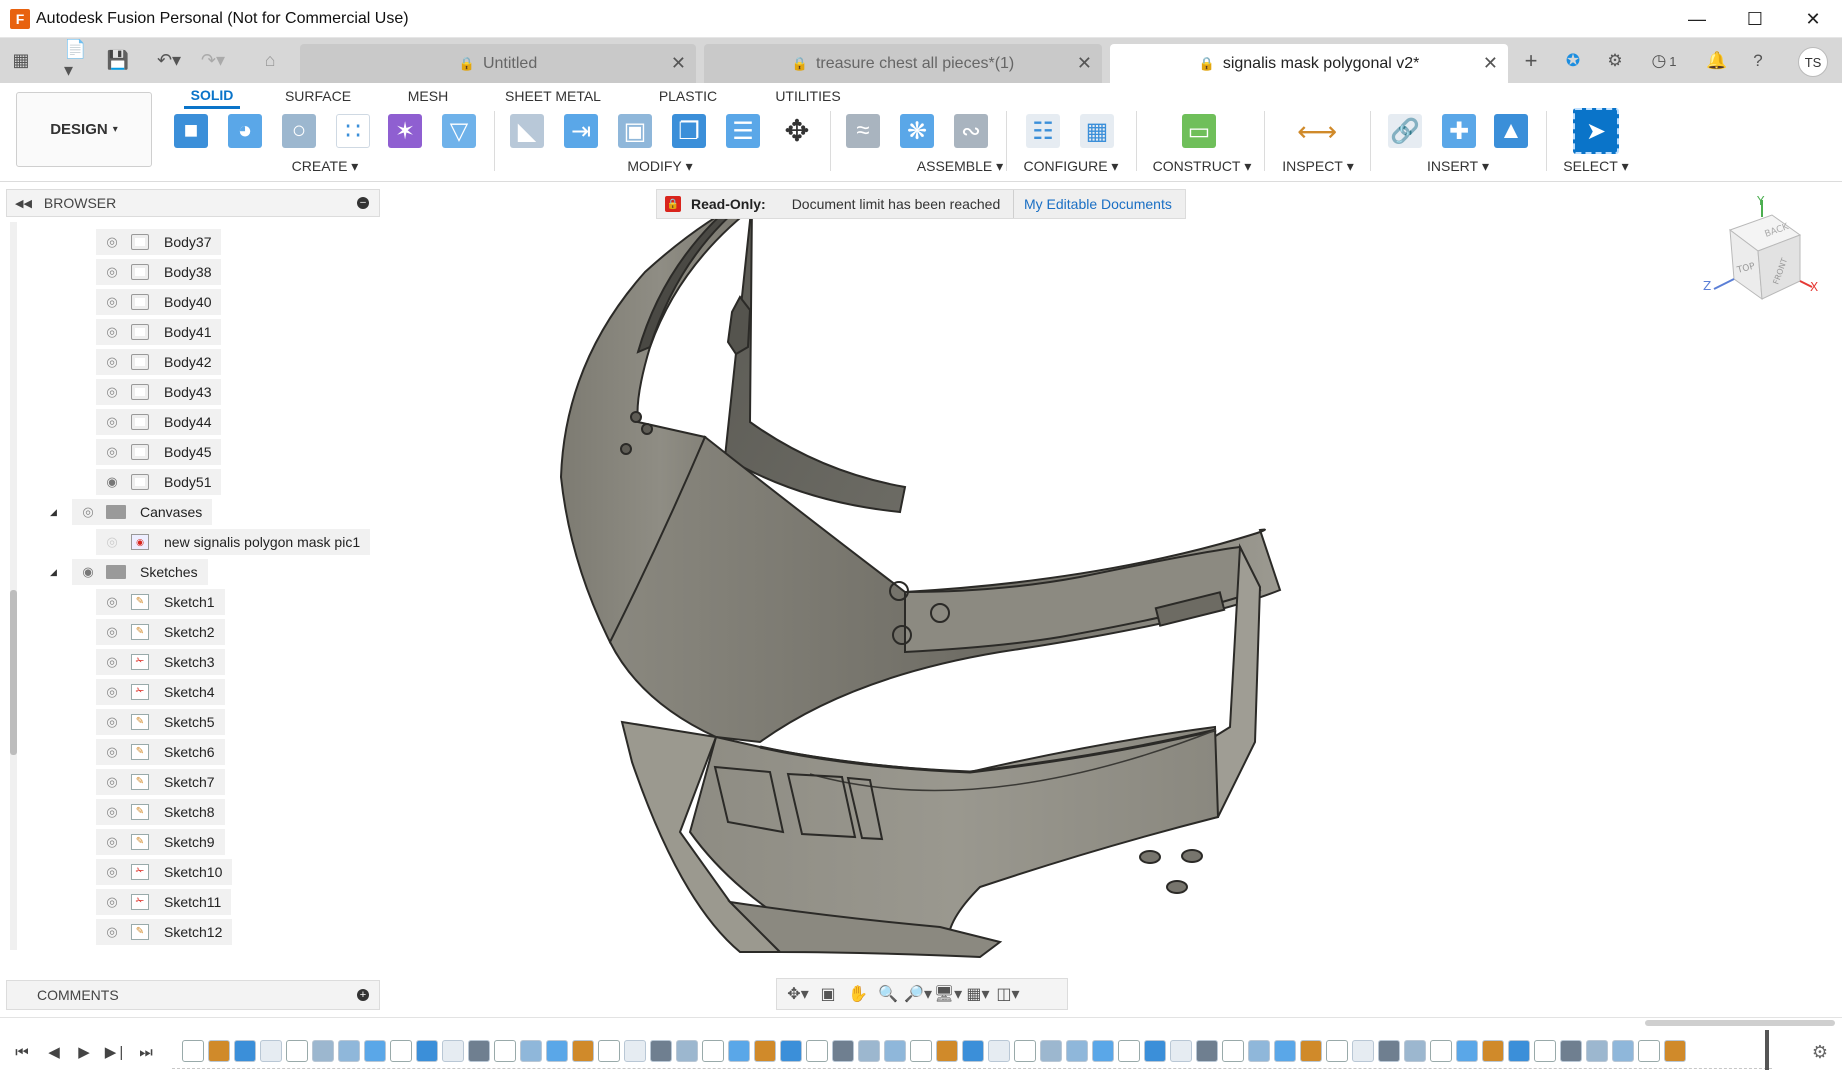  What do you see at coordinates (270, 60) in the screenshot?
I see `home-icon: ⌂` at bounding box center [270, 60].